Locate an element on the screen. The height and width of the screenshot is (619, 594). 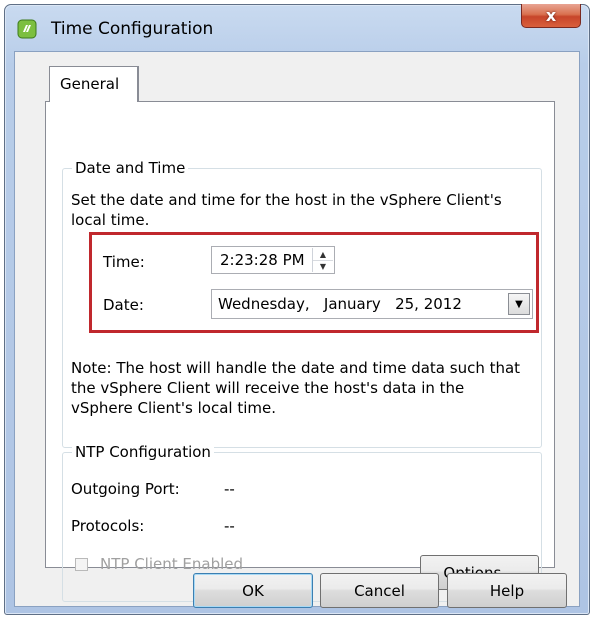
vsphere-app-icon is located at coordinates (27, 29).